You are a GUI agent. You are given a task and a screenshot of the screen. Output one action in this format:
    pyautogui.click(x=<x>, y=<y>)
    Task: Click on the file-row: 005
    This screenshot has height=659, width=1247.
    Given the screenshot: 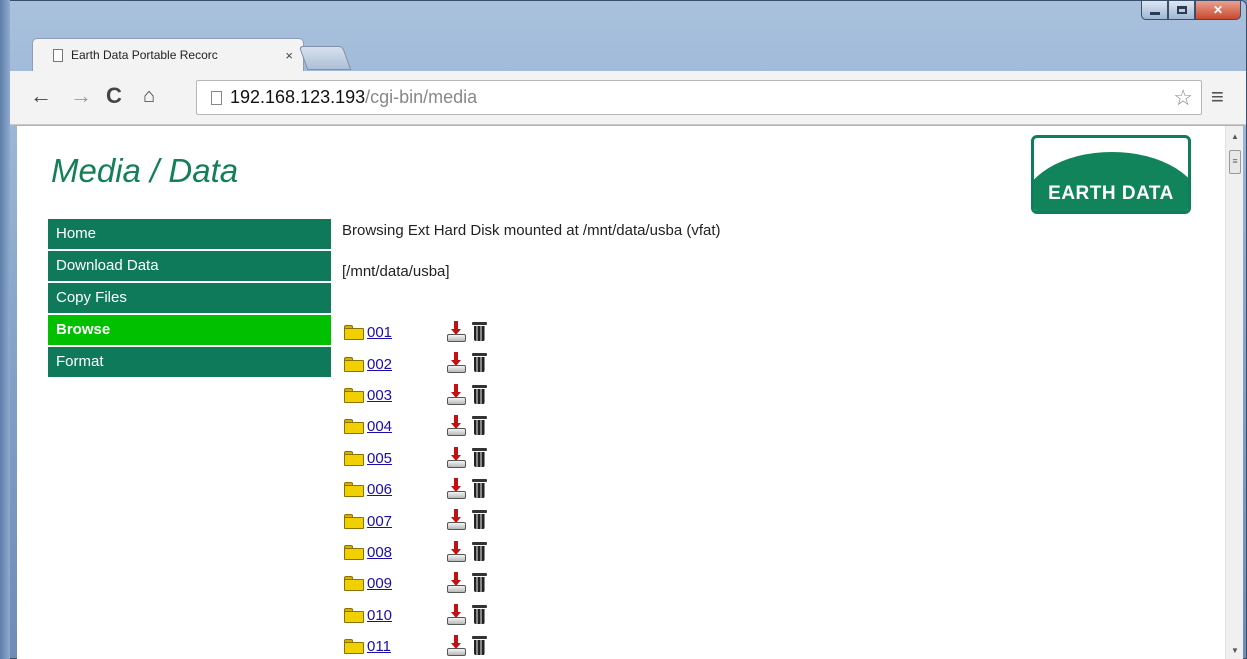 What is the action you would take?
    pyautogui.click(x=434, y=458)
    